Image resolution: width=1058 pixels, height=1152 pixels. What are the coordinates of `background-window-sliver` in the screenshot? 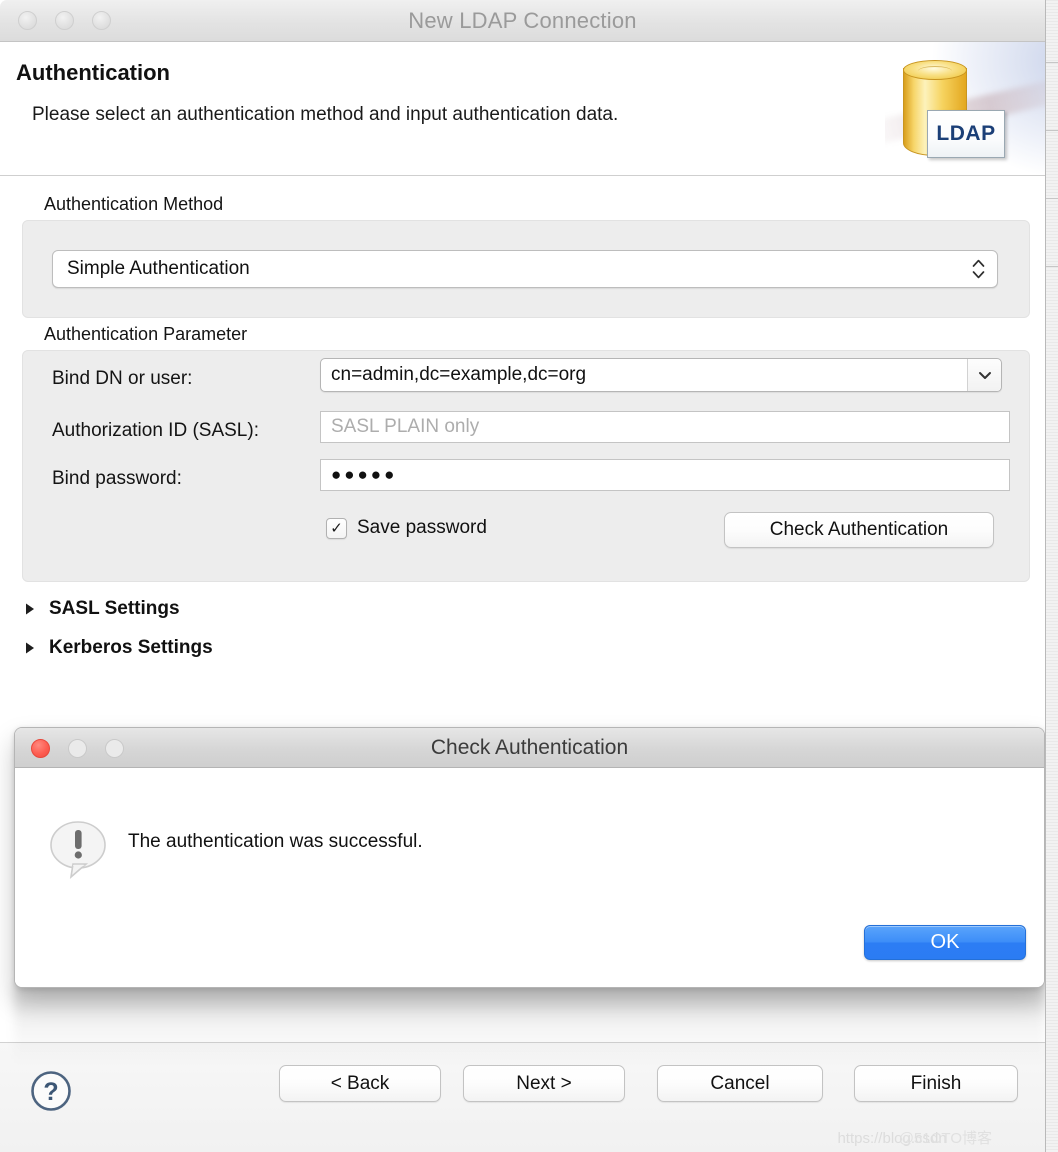 It's located at (1051, 576).